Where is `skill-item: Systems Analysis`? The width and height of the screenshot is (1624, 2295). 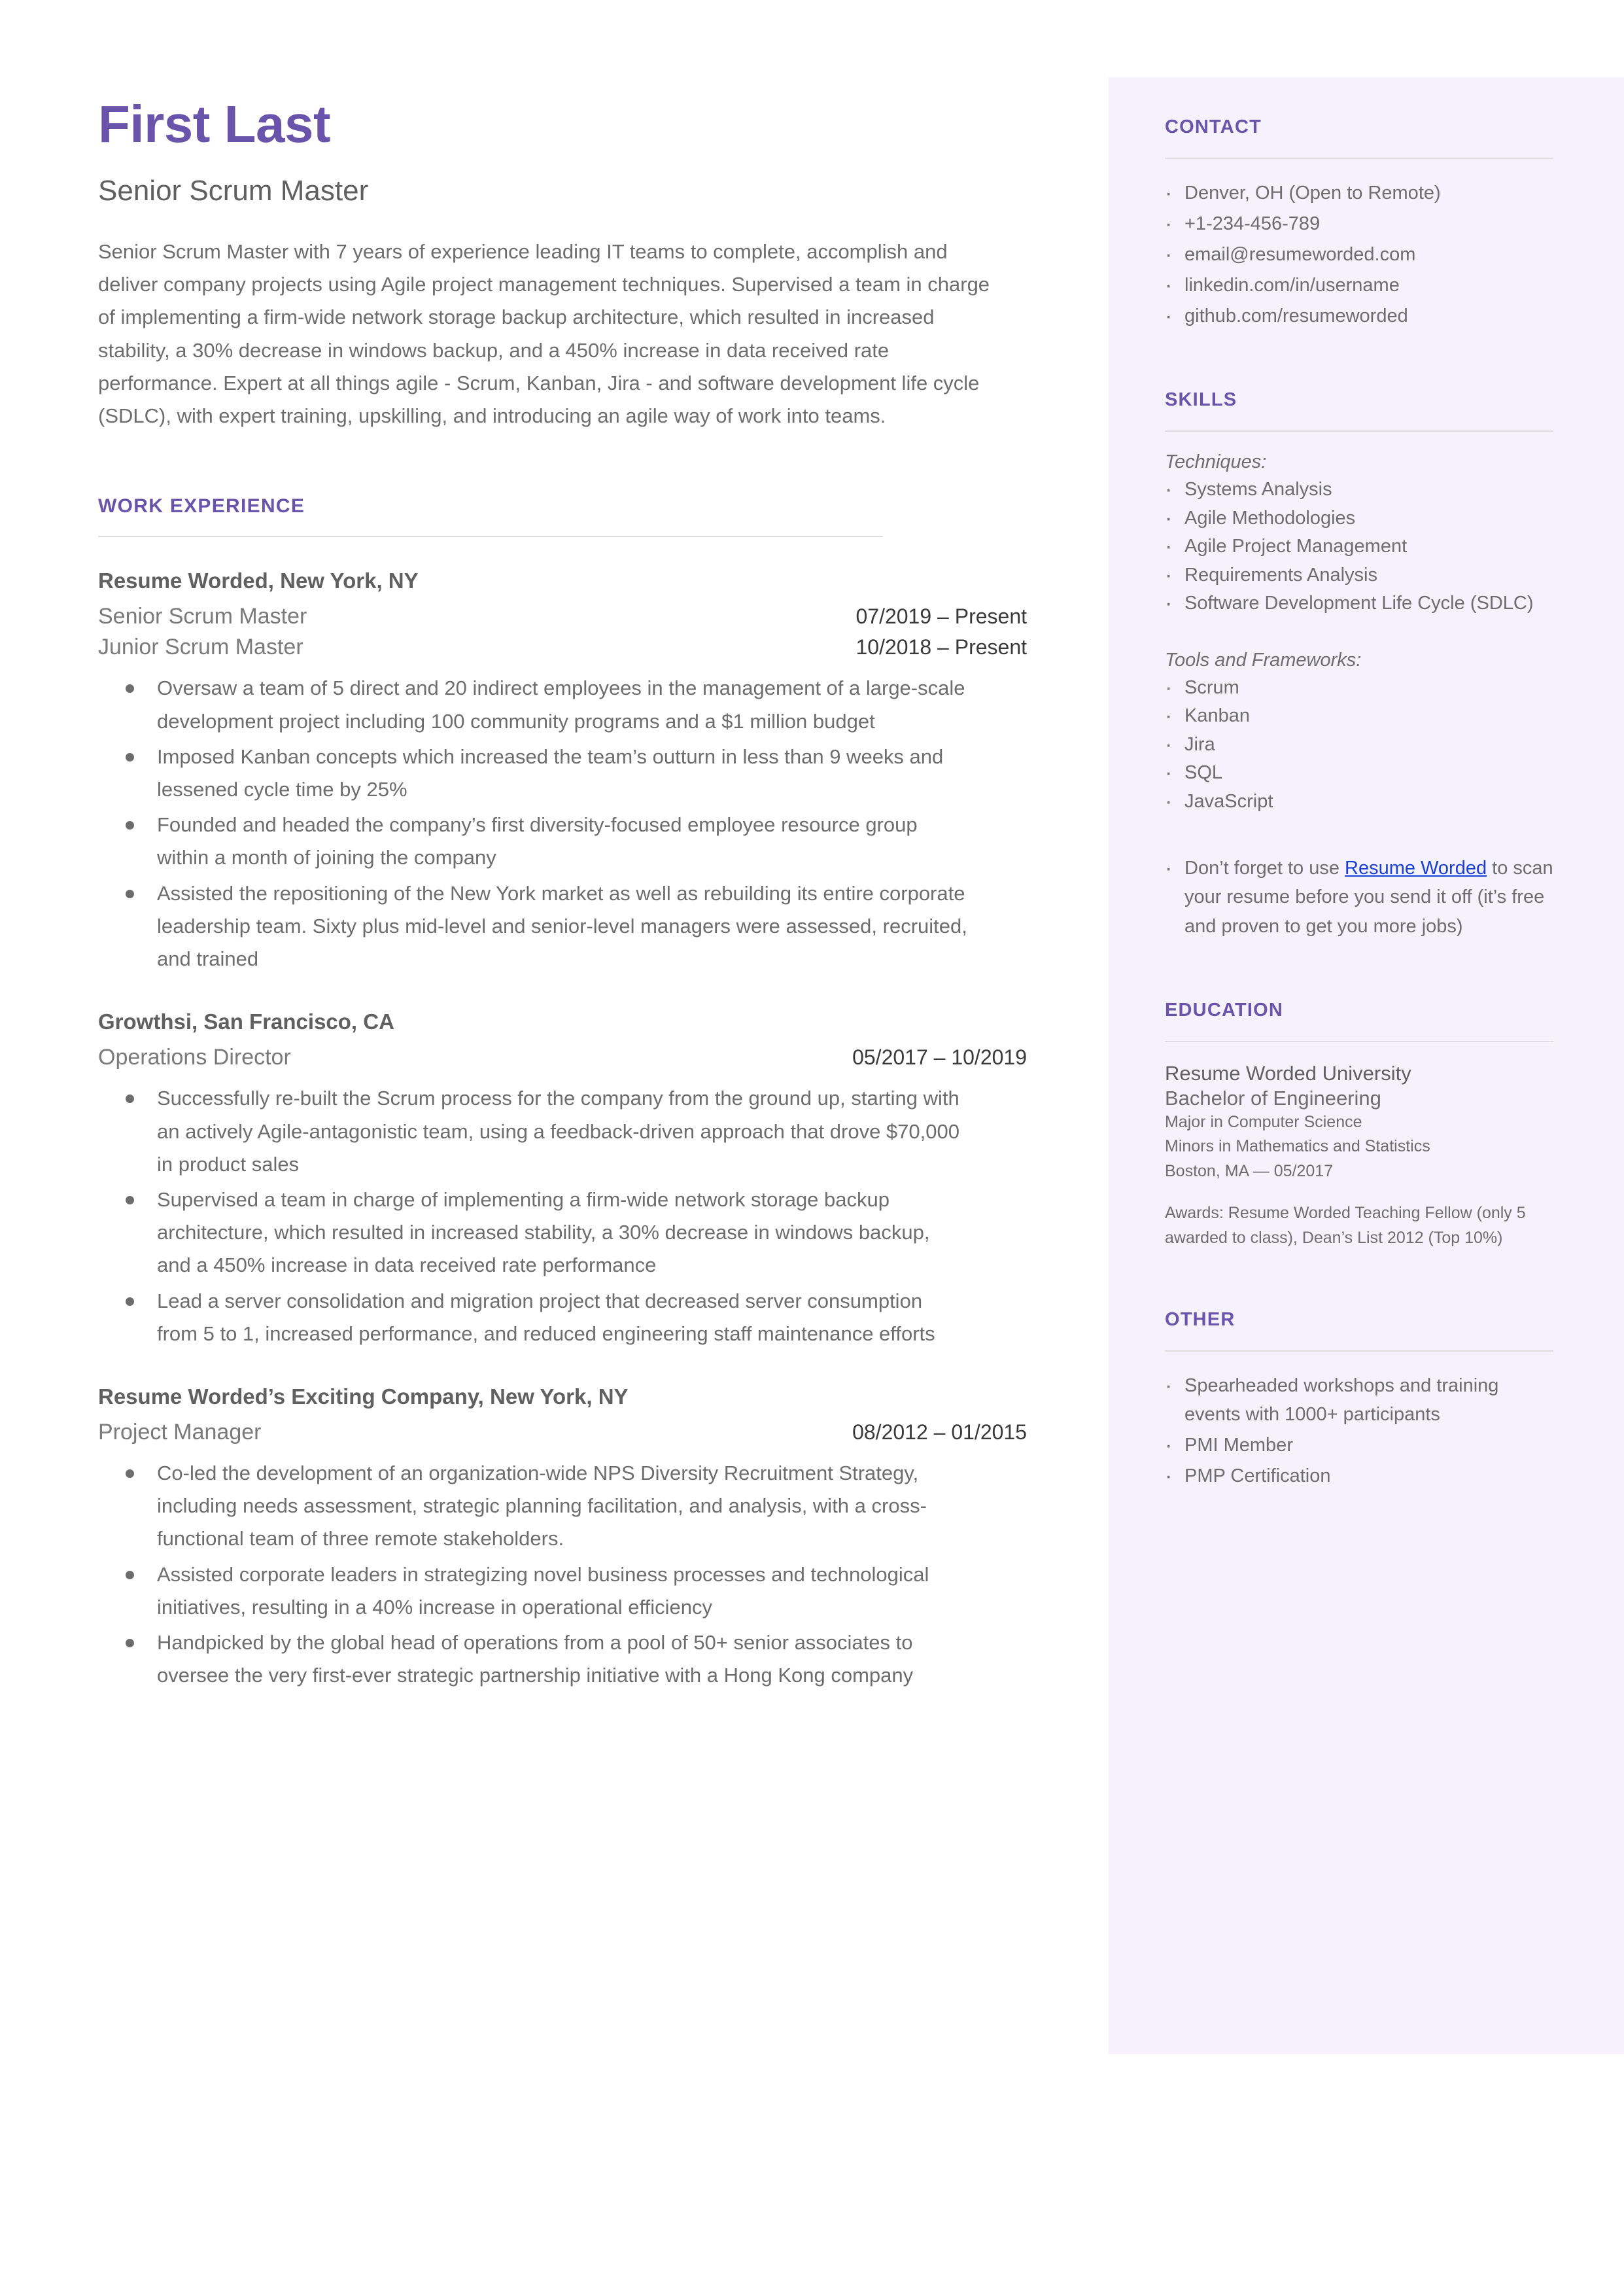
skill-item: Systems Analysis is located at coordinates (1359, 489).